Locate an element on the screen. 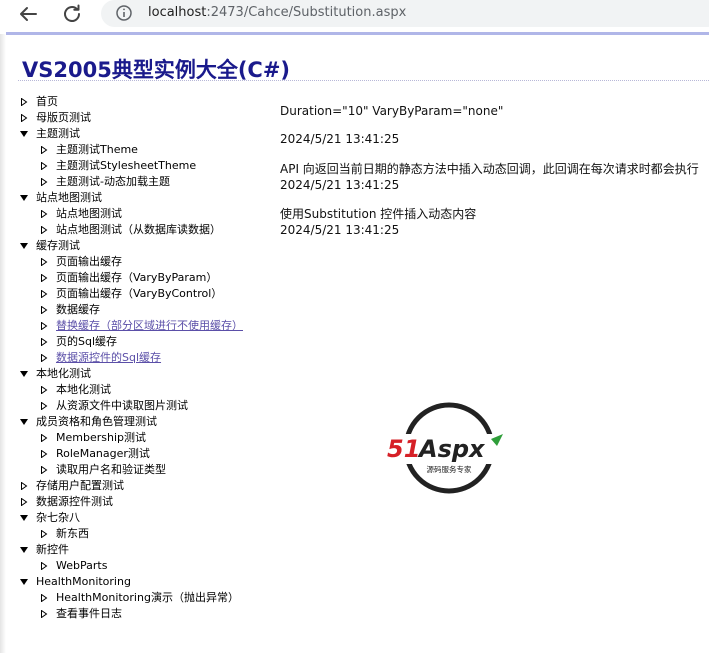 This screenshot has width=709, height=653. tree-node-label: 页面输出缓存（VaryByControl） is located at coordinates (139, 293).